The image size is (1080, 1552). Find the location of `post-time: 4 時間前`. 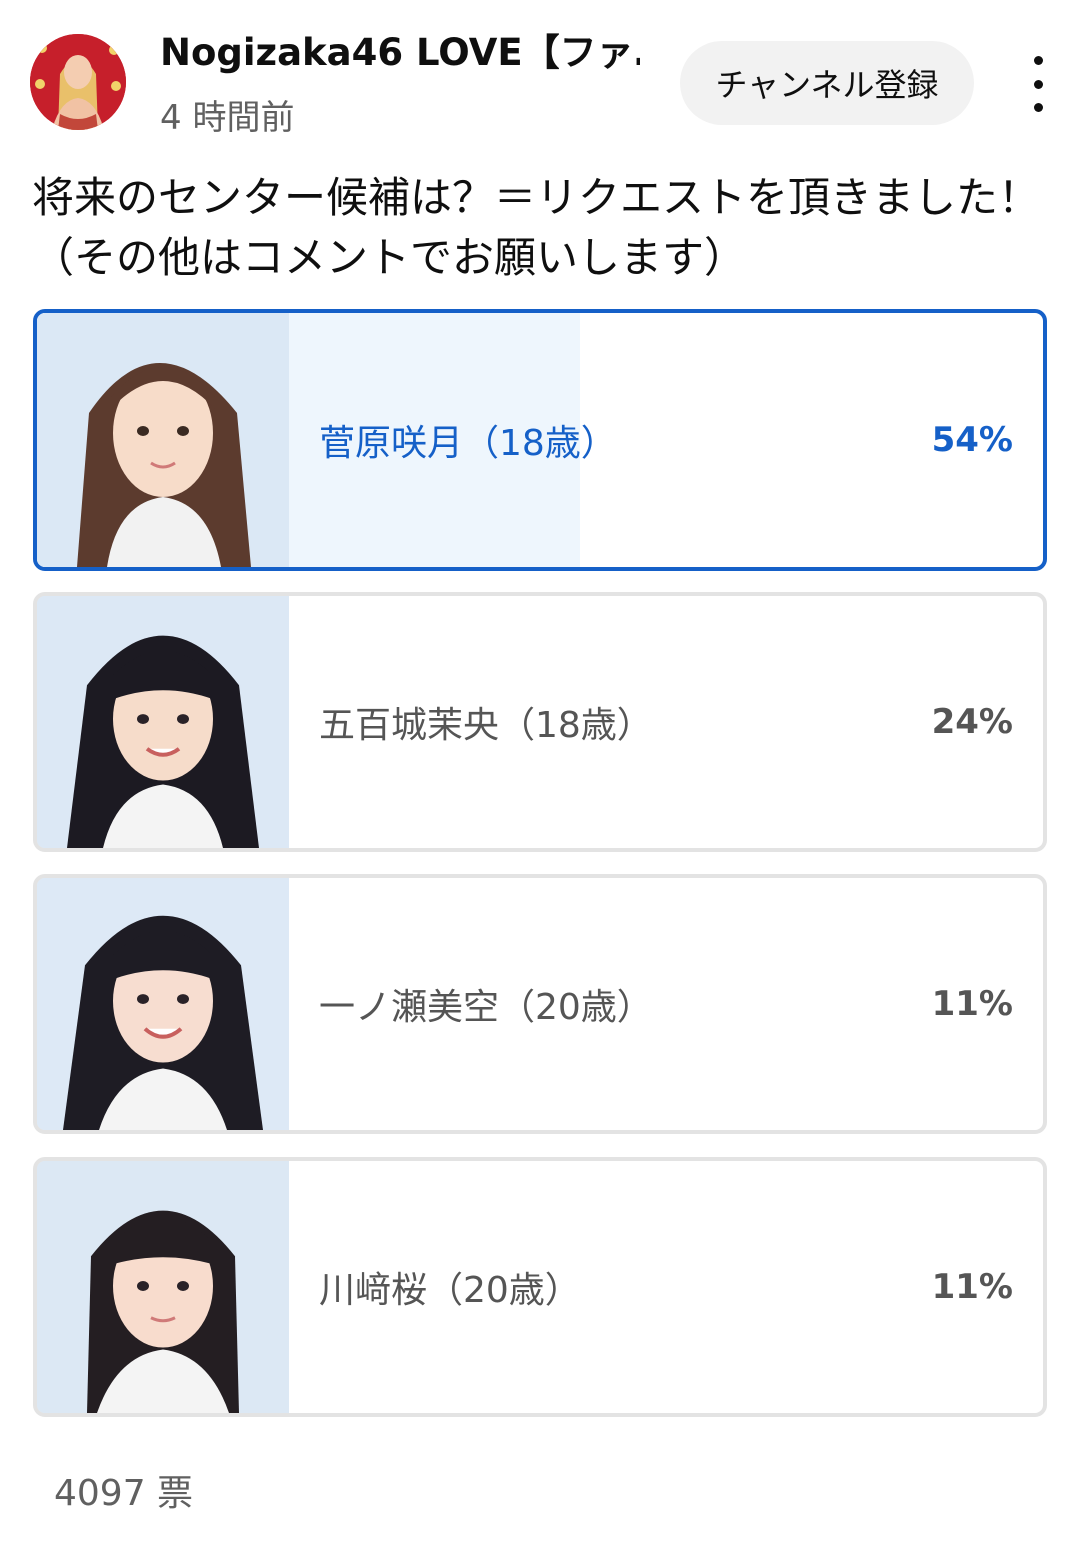

post-time: 4 時間前 is located at coordinates (227, 118).